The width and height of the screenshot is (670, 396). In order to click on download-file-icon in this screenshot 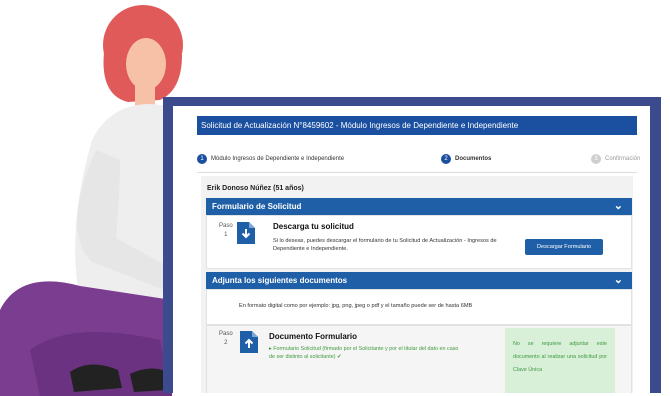, I will do `click(246, 233)`.